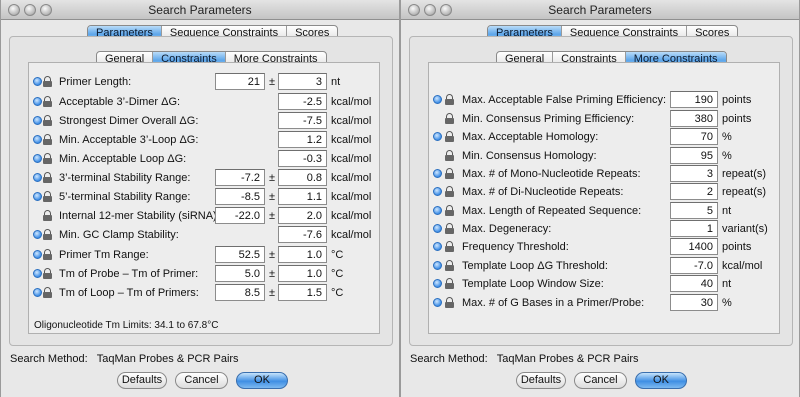 This screenshot has height=397, width=800. What do you see at coordinates (302, 196) in the screenshot?
I see `tolerance-field: 1.1` at bounding box center [302, 196].